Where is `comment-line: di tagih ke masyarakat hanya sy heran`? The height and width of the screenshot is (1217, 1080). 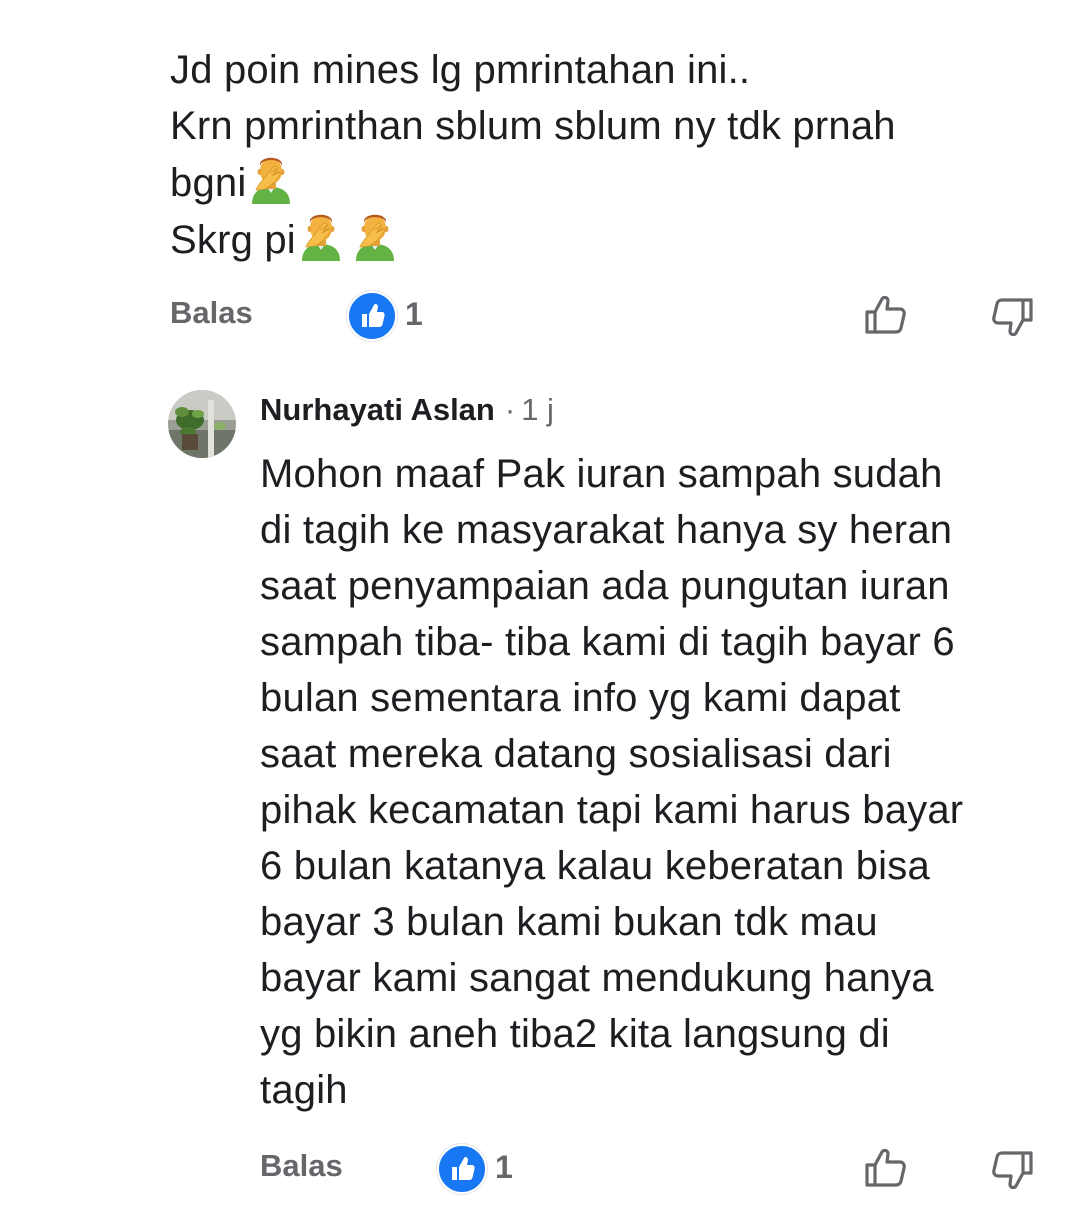 comment-line: di tagih ke masyarakat hanya sy heran is located at coordinates (606, 530).